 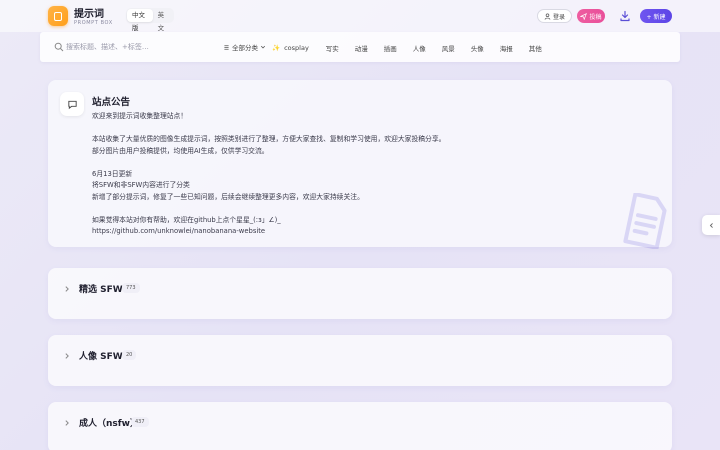 I want to click on logo, so click(x=58, y=16).